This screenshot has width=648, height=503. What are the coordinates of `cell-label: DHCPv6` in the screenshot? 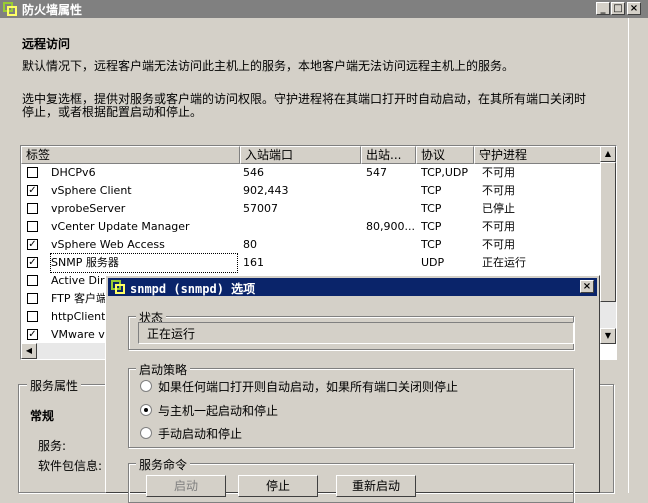 It's located at (73, 172).